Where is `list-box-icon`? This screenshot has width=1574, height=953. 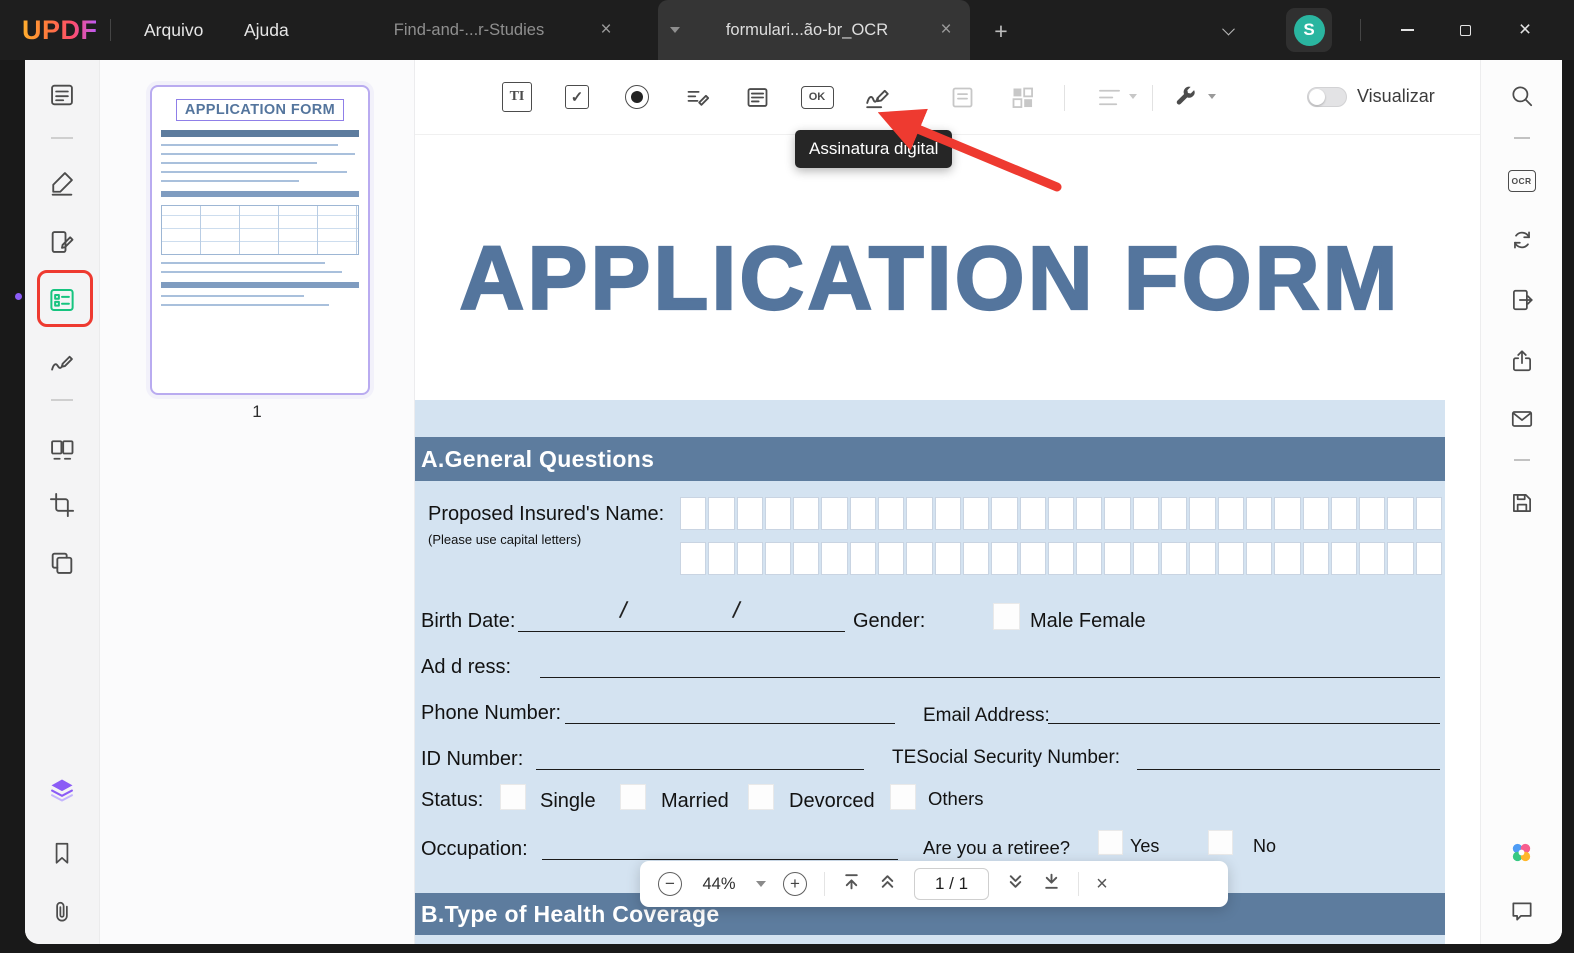
list-box-icon is located at coordinates (757, 97).